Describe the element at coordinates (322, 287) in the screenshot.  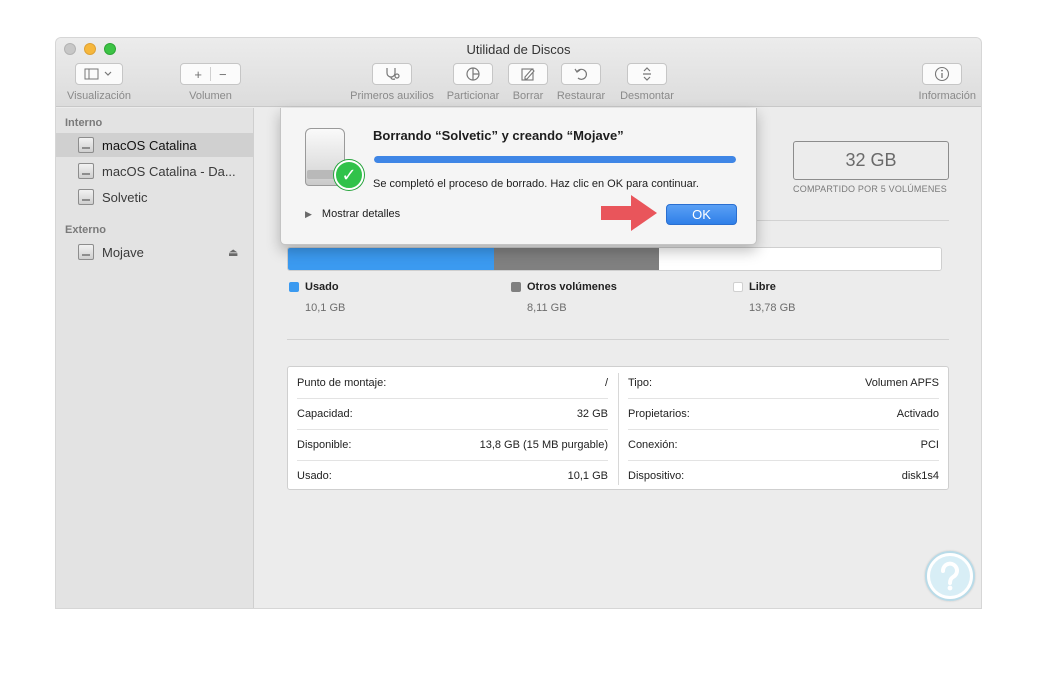
I see `legend-used-label: Usado` at that location.